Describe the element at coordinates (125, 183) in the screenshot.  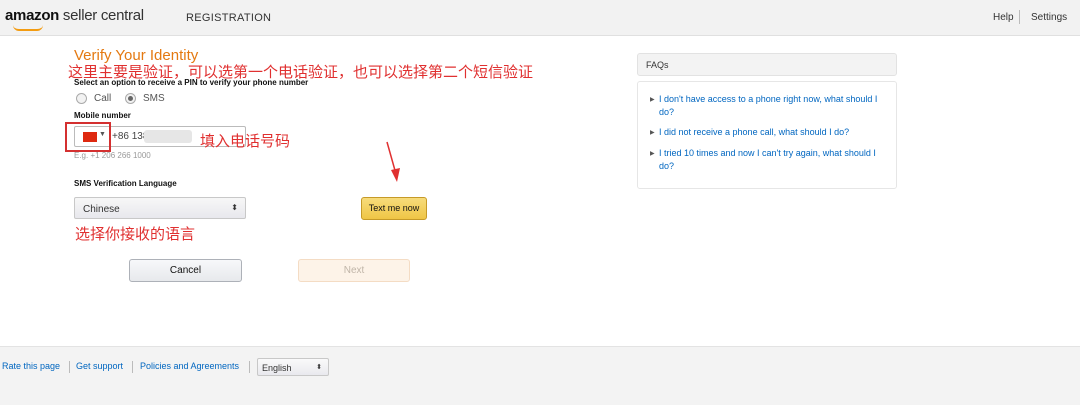
I see `sms-language-label: SMS Verification Language` at that location.